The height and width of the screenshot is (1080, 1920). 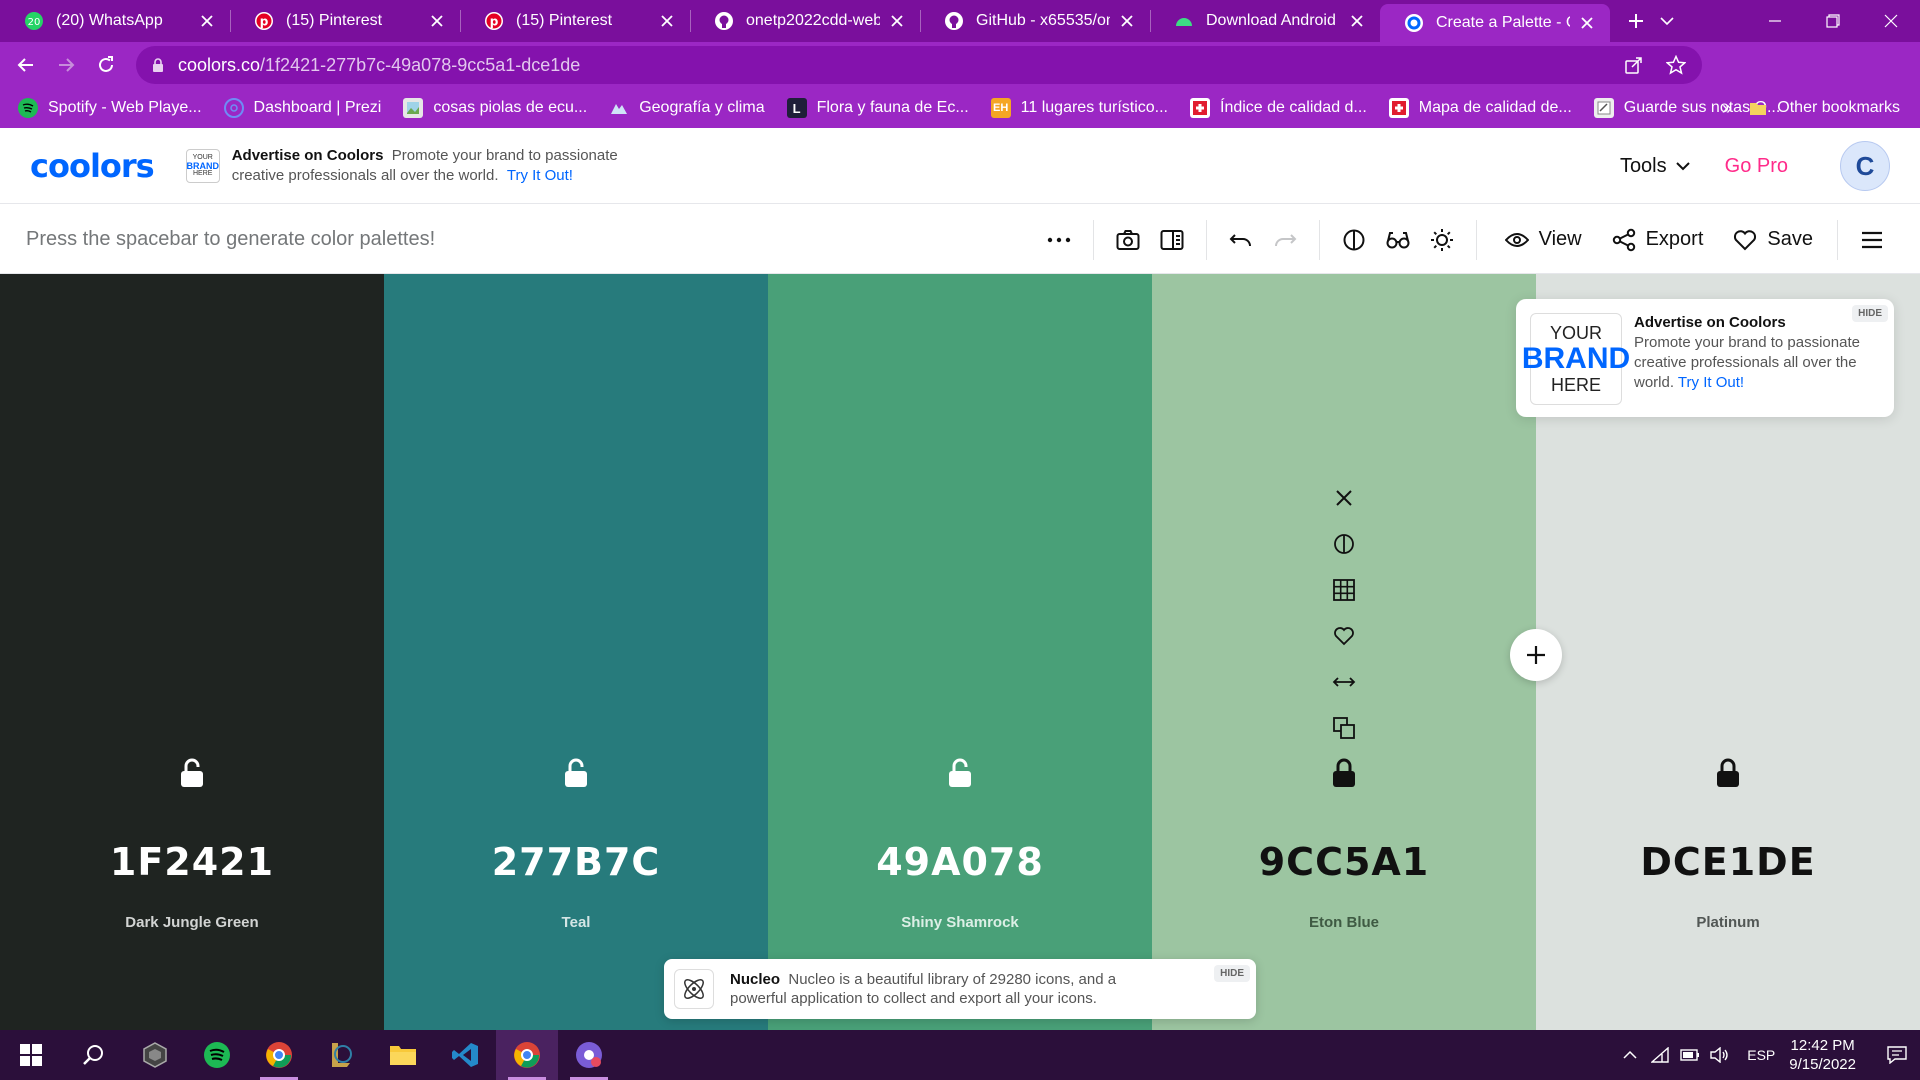 I want to click on color-swatch: 1F2421 Dark Jungle Green, so click(x=192, y=652).